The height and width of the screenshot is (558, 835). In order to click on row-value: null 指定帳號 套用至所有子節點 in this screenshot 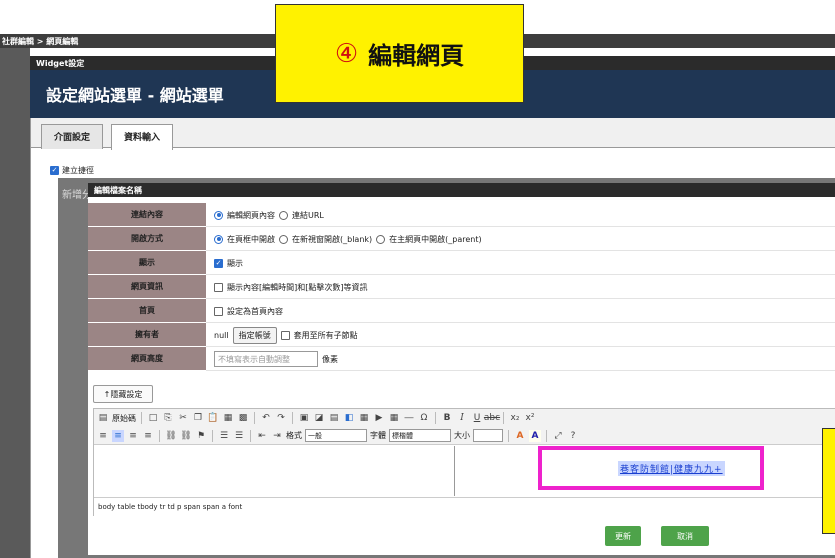, I will do `click(286, 335)`.